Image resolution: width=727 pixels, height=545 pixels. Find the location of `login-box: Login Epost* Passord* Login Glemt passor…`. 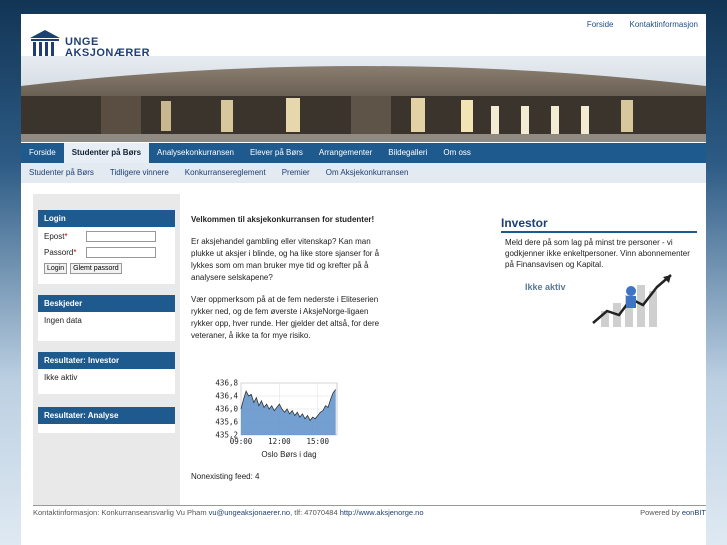

login-box: Login Epost* Passord* Login Glemt passor… is located at coordinates (106, 247).